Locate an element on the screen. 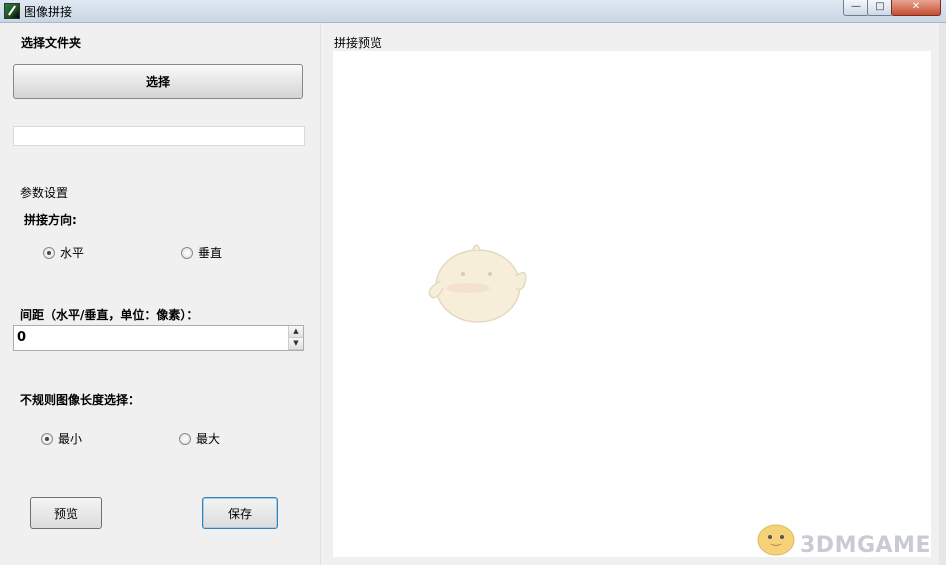  radio-vertical-indicator is located at coordinates (187, 252).